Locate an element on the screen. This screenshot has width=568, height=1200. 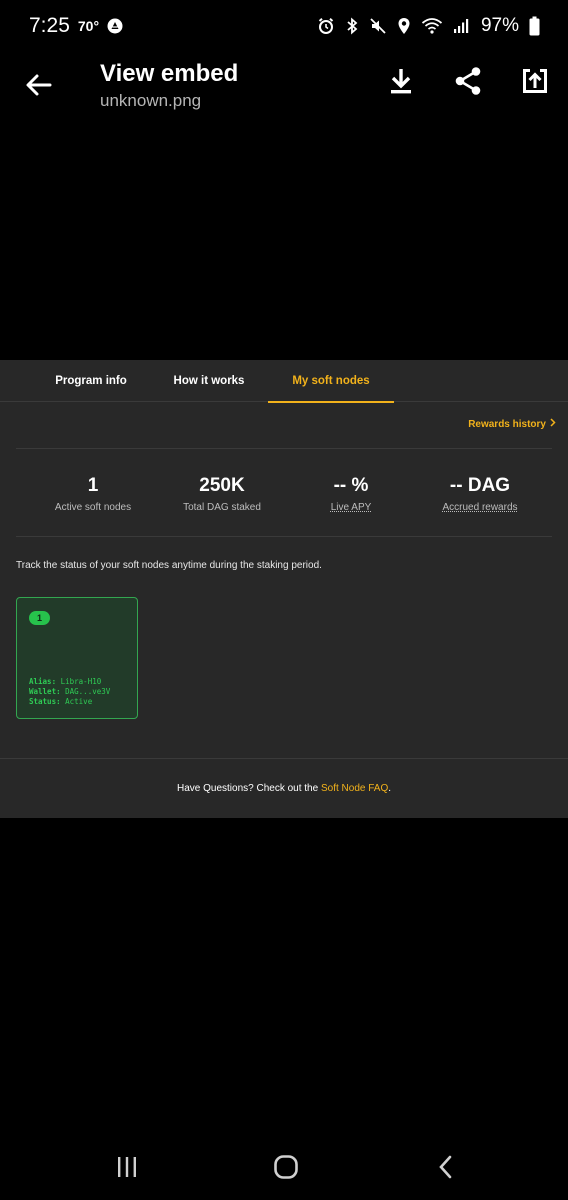
faq-prefix: Have Questions? Check out the is located at coordinates (248, 788).